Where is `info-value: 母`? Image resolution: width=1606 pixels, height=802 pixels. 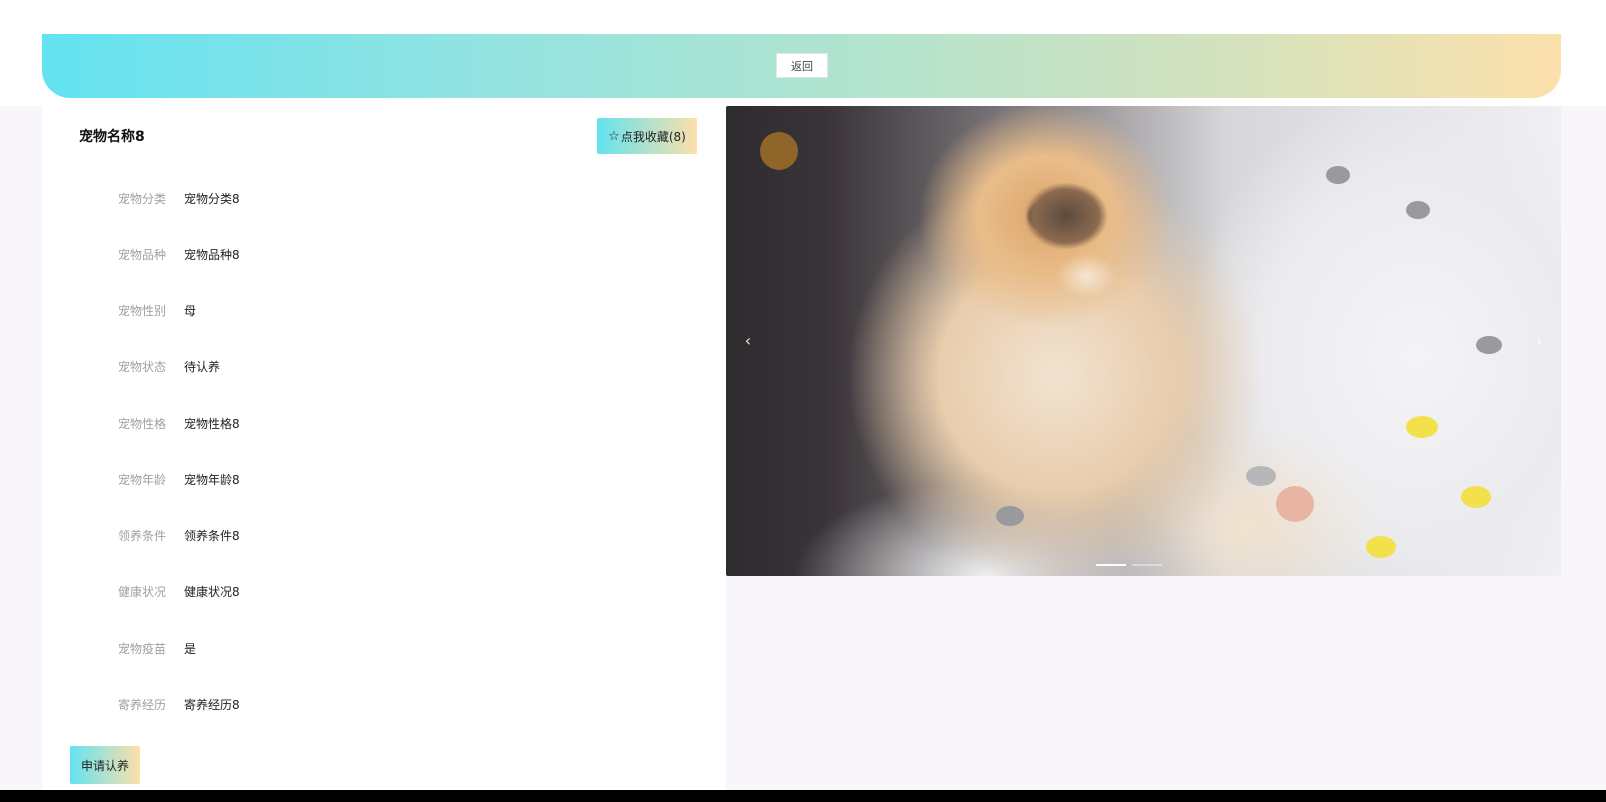 info-value: 母 is located at coordinates (190, 310).